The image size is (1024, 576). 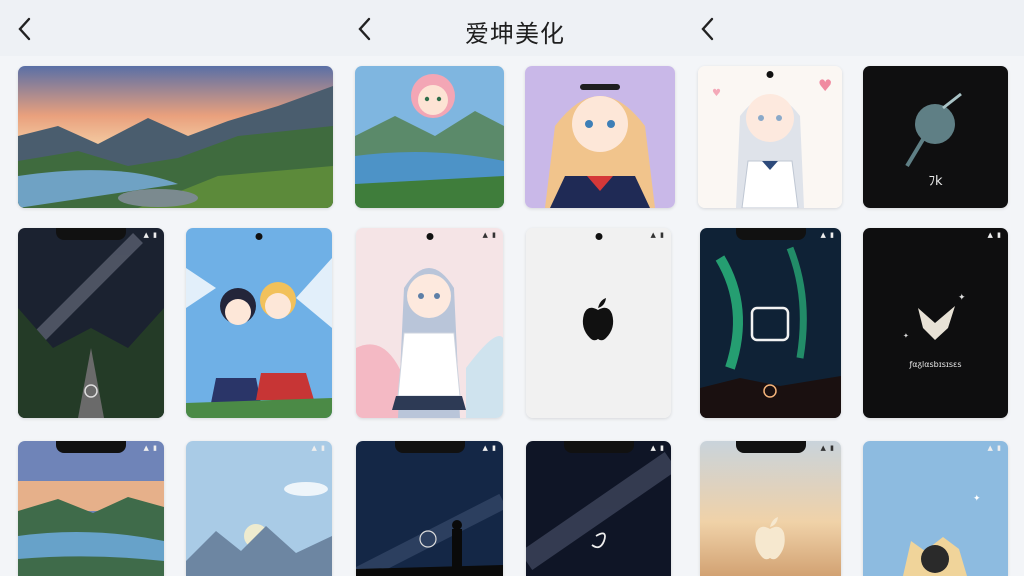 I want to click on wallpaper-galaxy-swirl-phone: ▲ ▮, so click(x=598, y=508).